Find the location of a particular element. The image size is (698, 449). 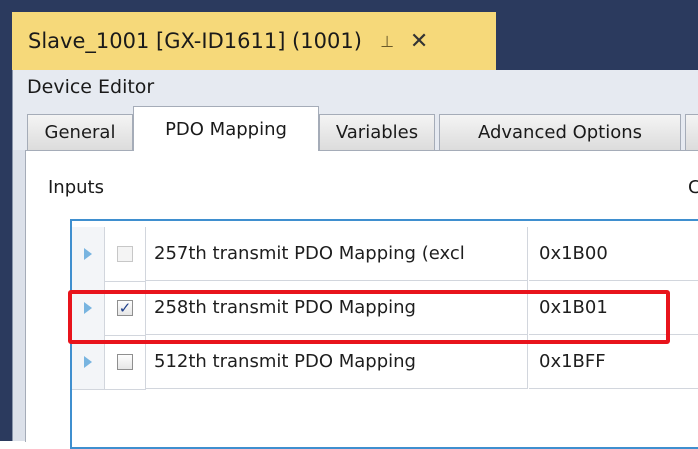

pdo-index: 0x1B00 is located at coordinates (613, 254).